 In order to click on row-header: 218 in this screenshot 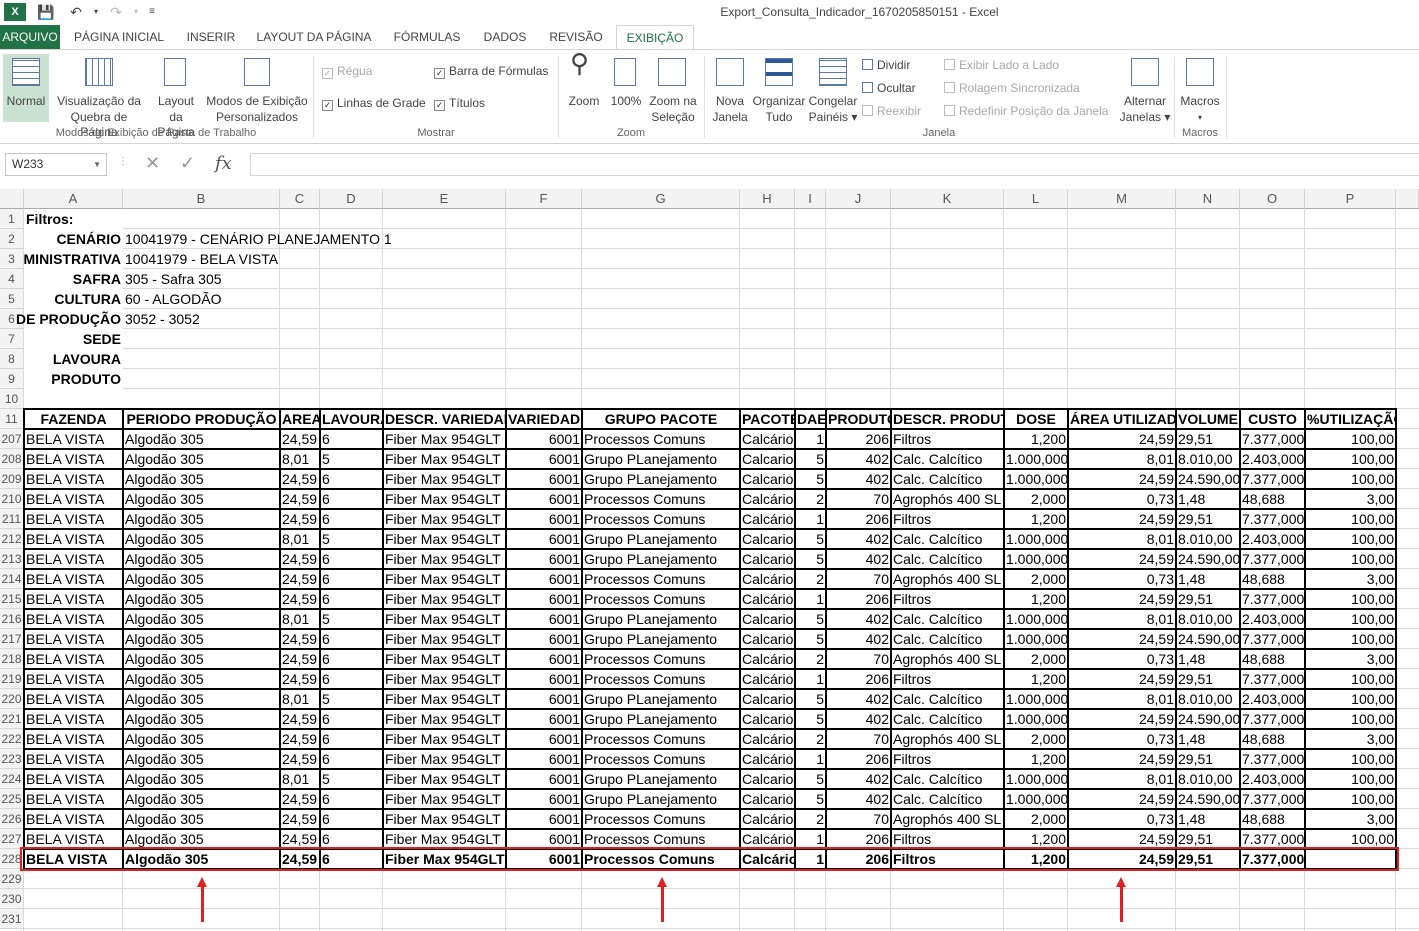, I will do `click(12, 659)`.